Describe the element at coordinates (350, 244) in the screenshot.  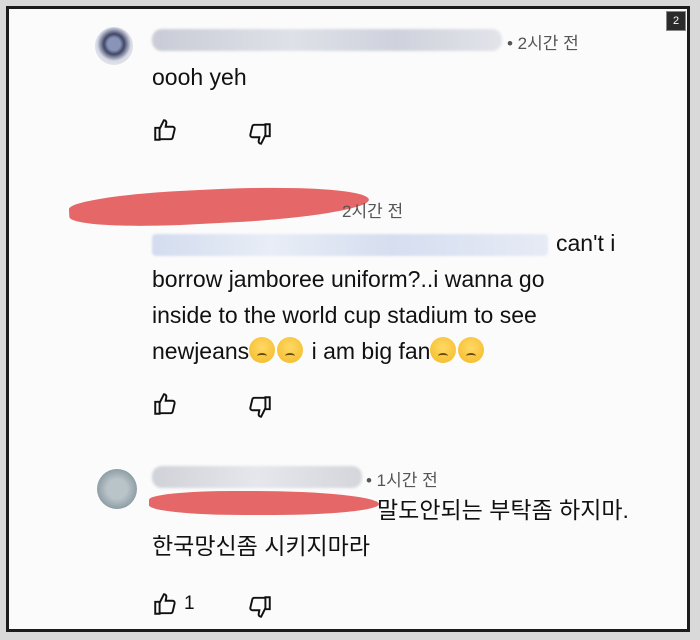
I see `mention-blurred` at that location.